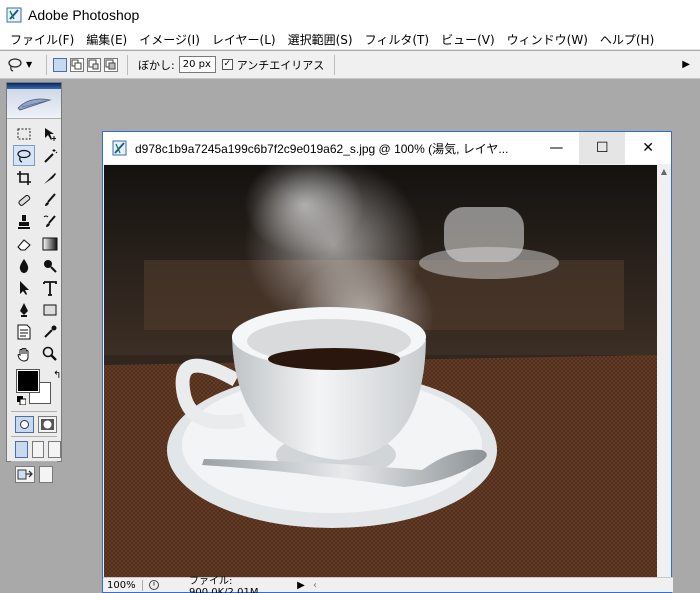  What do you see at coordinates (46, 474) in the screenshot?
I see `imageready-app-icon` at bounding box center [46, 474].